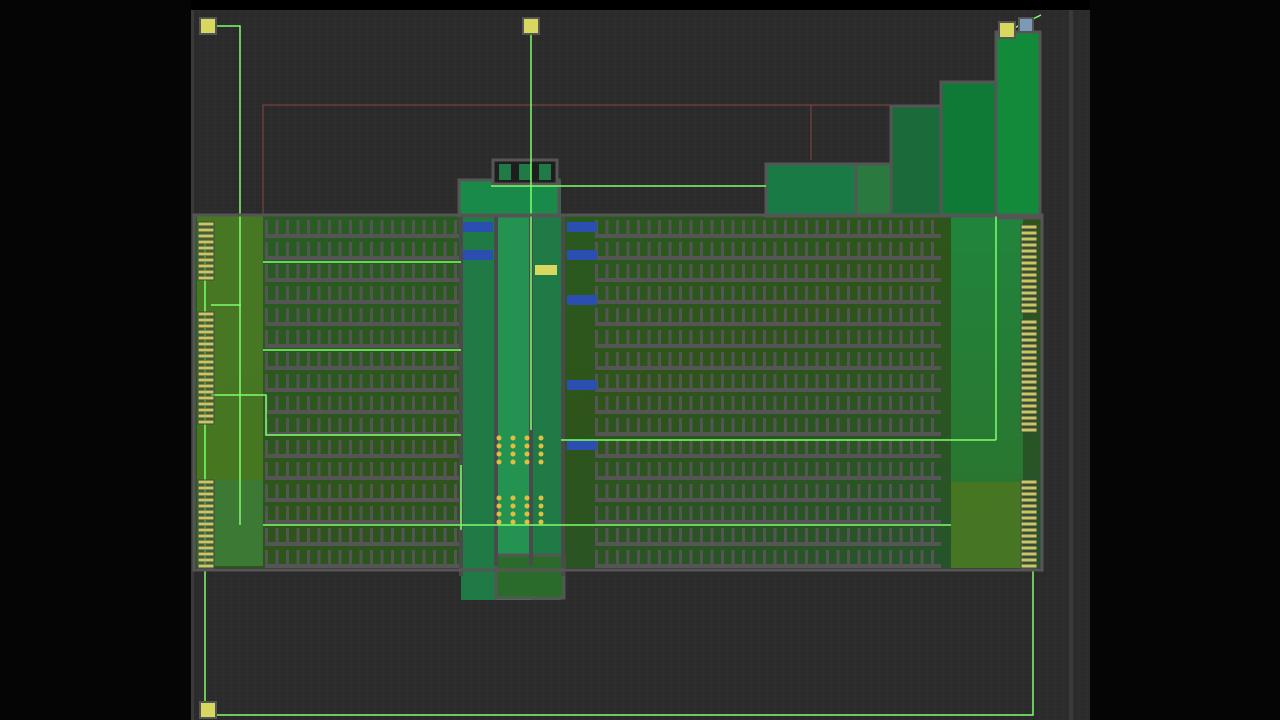 Image resolution: width=1280 pixels, height=720 pixels. Describe the element at coordinates (531, 26) in the screenshot. I see `node-top-center` at that location.